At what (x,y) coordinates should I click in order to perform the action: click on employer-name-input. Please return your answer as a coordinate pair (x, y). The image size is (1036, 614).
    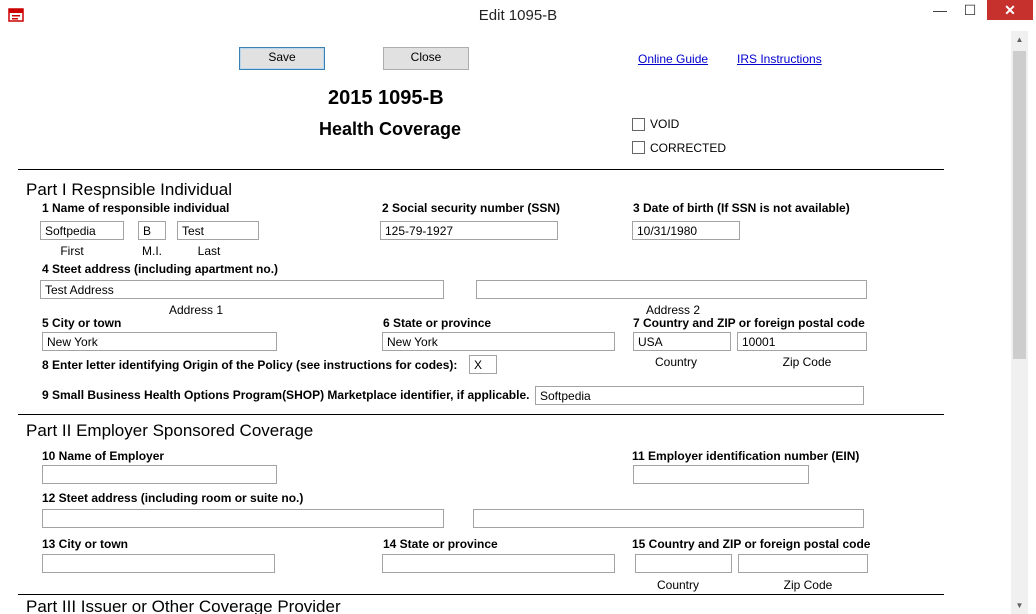
    Looking at the image, I should click on (159, 474).